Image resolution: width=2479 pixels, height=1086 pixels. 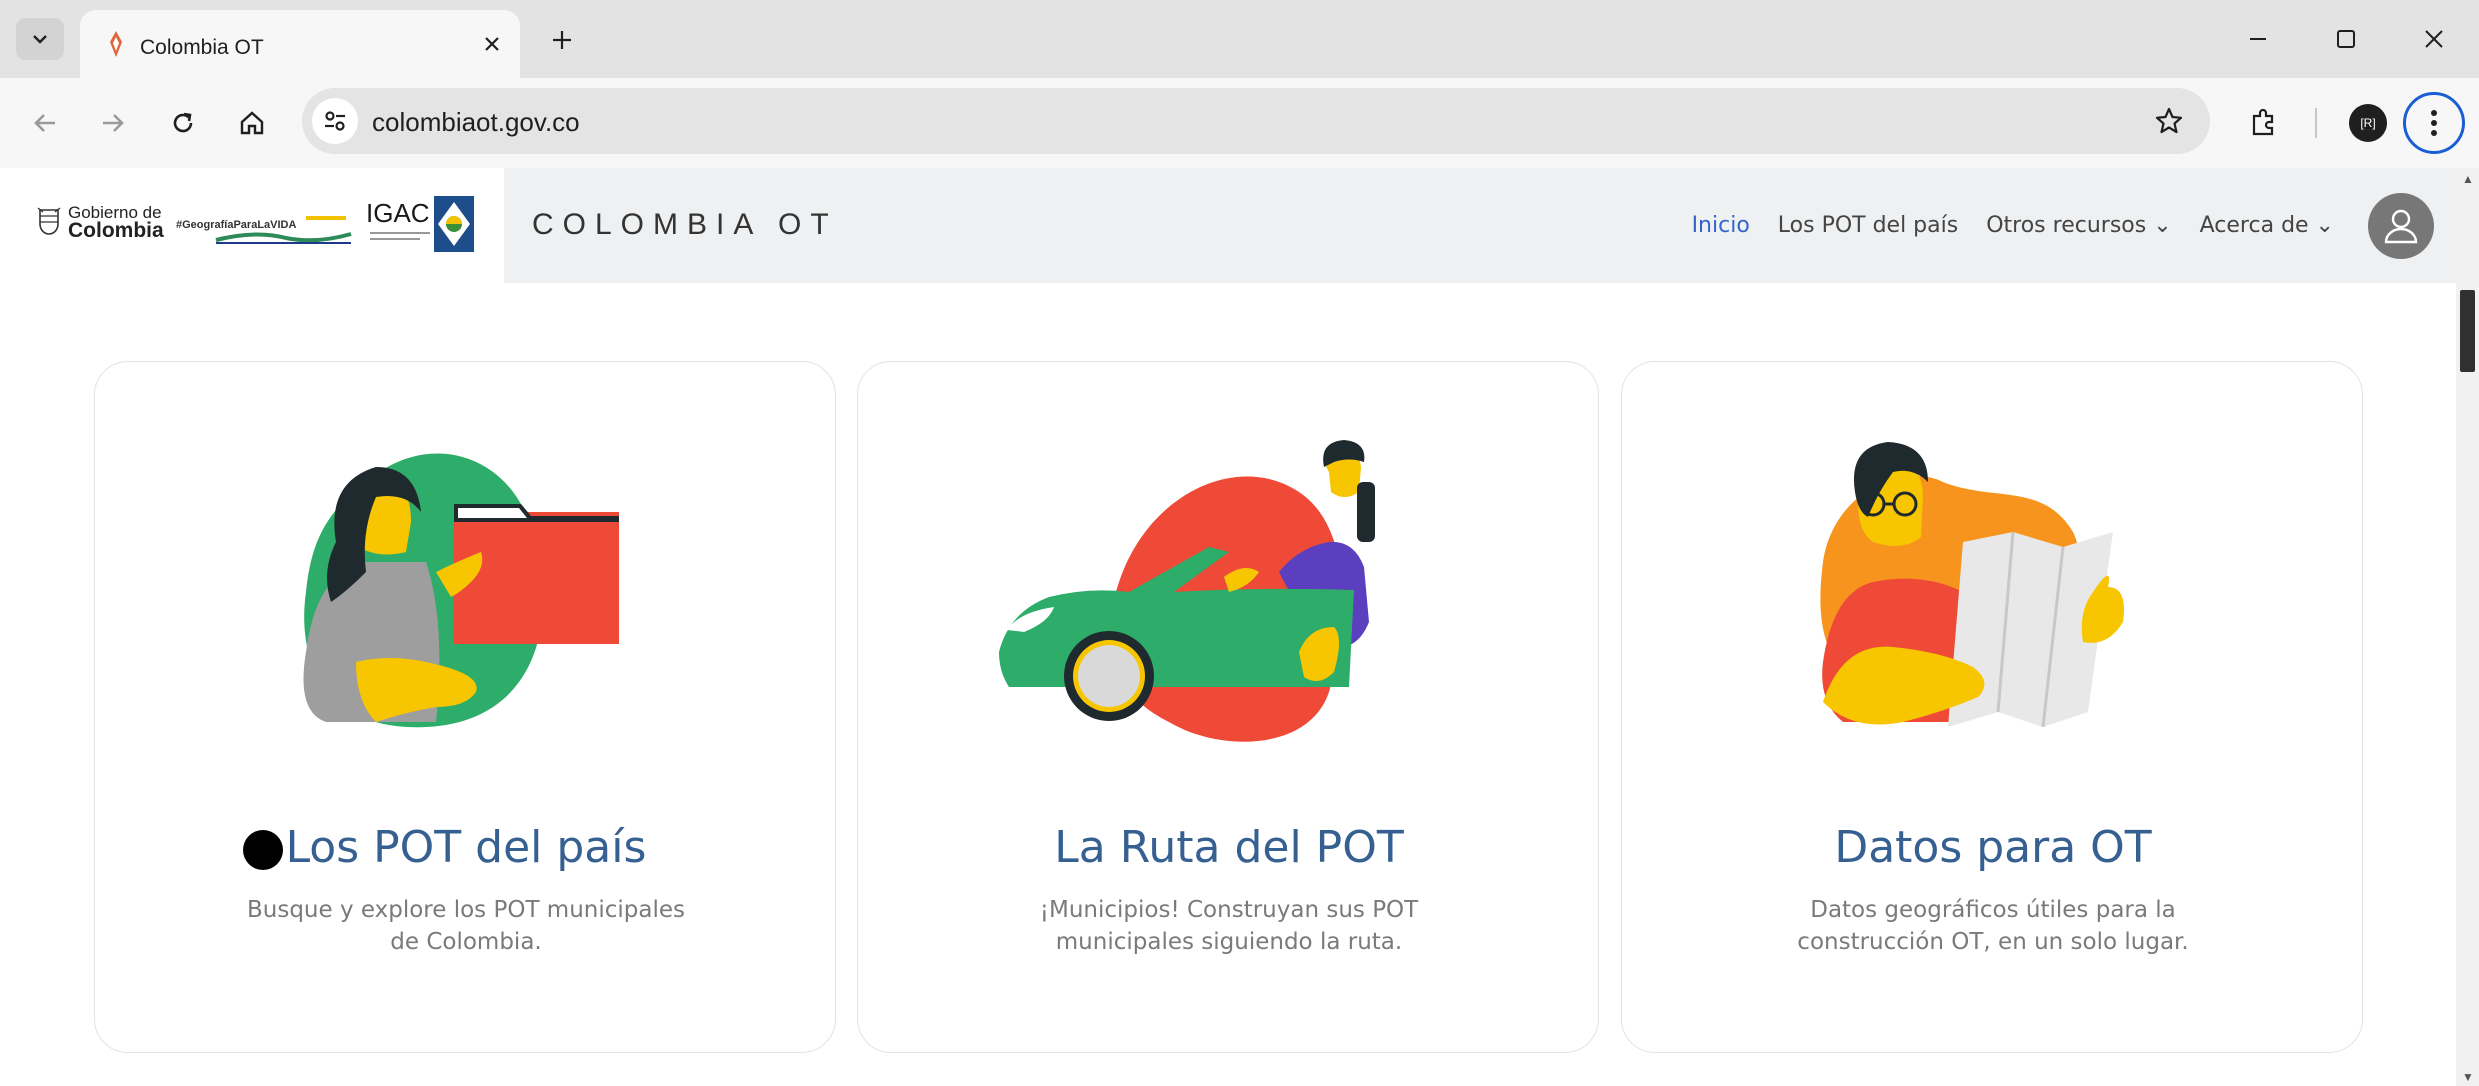 I want to click on user-icon, so click(x=2401, y=226).